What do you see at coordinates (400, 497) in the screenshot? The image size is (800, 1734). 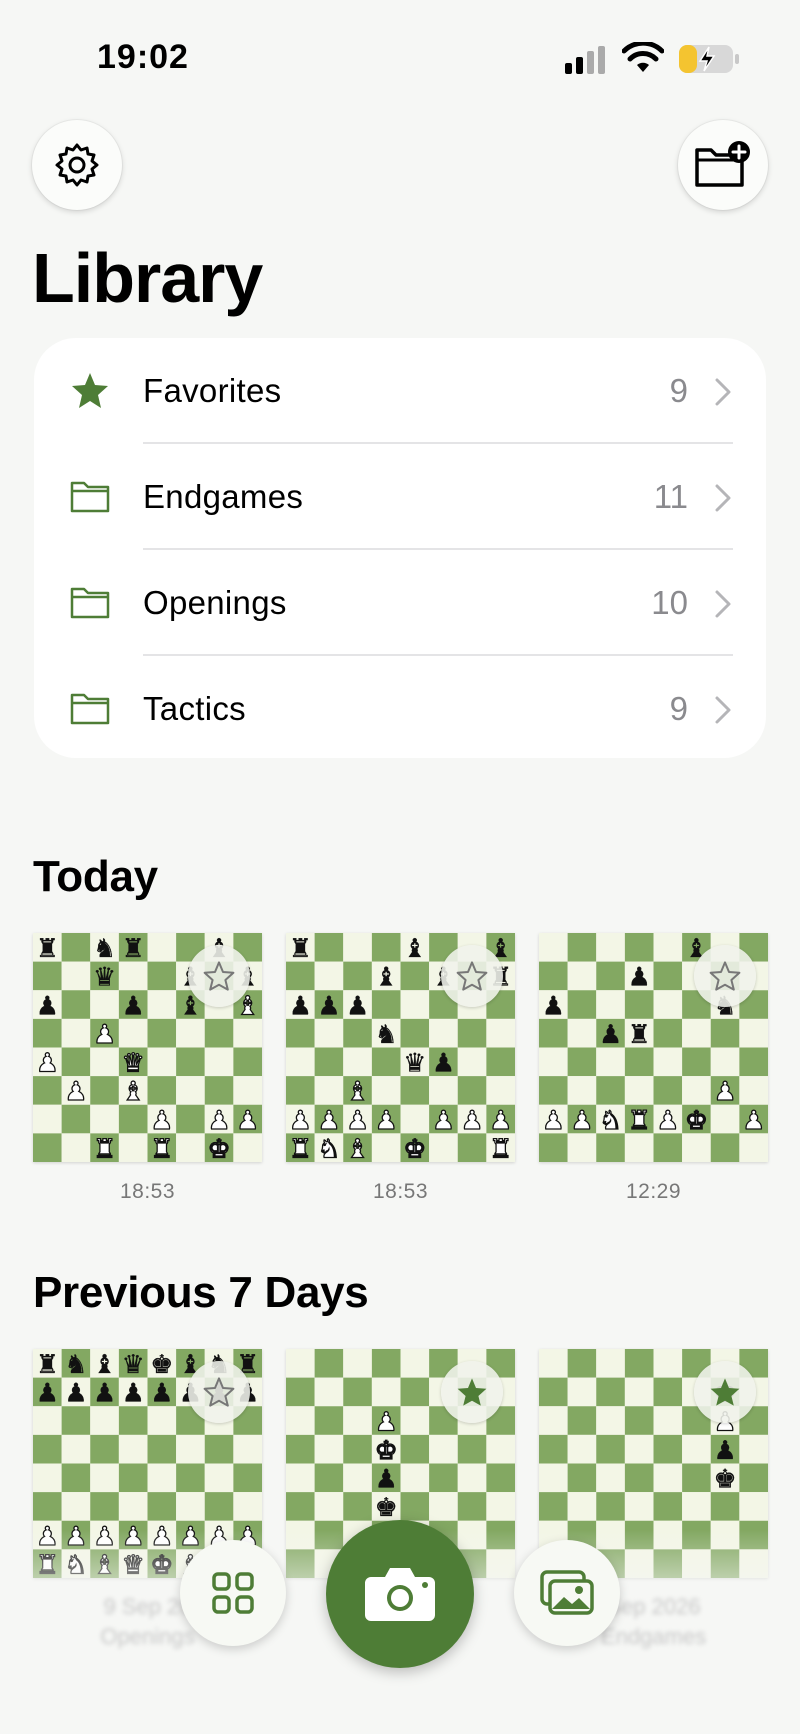 I see `folder-row-endgames: Endgames 11` at bounding box center [400, 497].